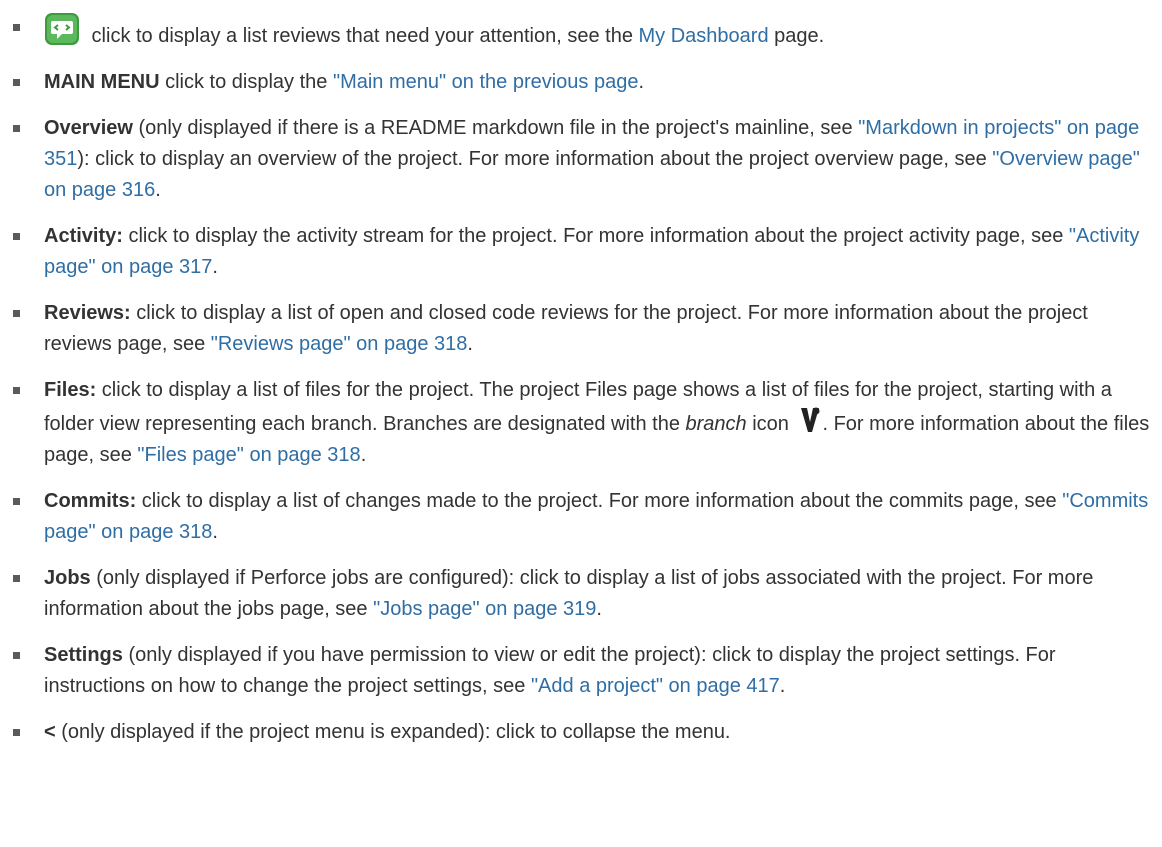 Image resolution: width=1162 pixels, height=847 pixels. Describe the element at coordinates (246, 82) in the screenshot. I see `item-text: click to display the` at that location.